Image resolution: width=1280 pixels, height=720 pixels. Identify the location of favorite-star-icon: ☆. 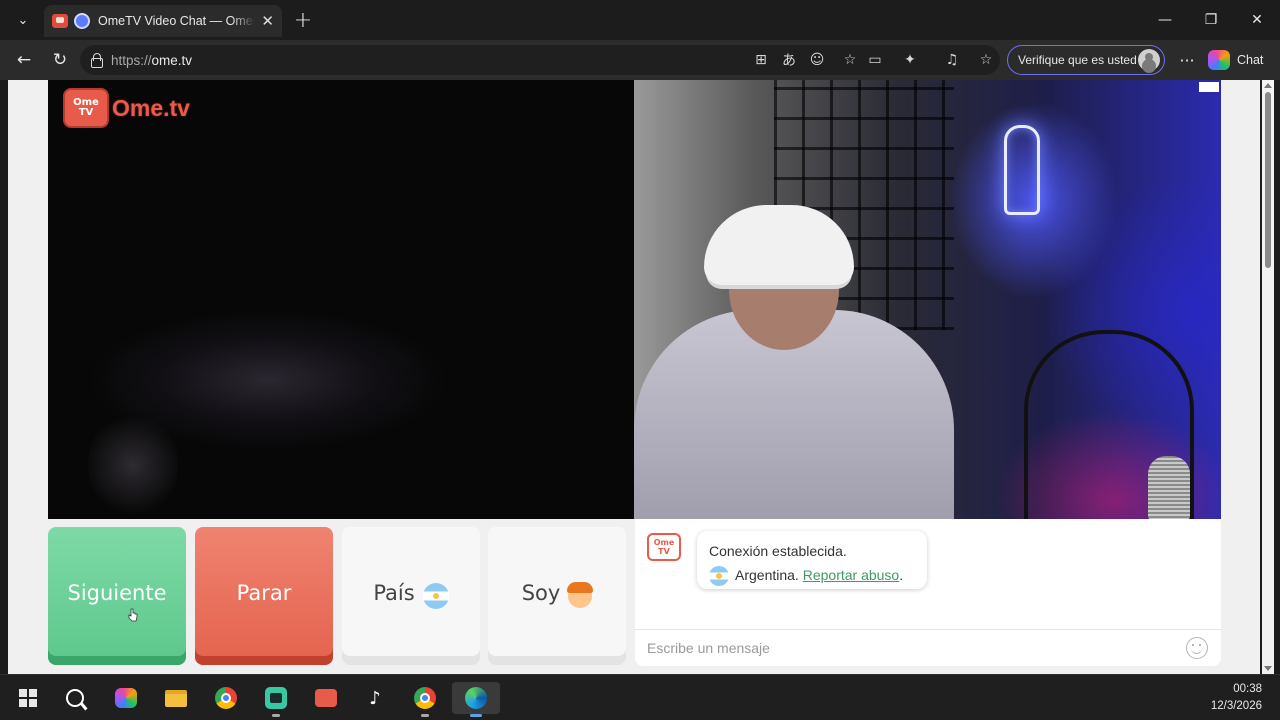
(850, 60).